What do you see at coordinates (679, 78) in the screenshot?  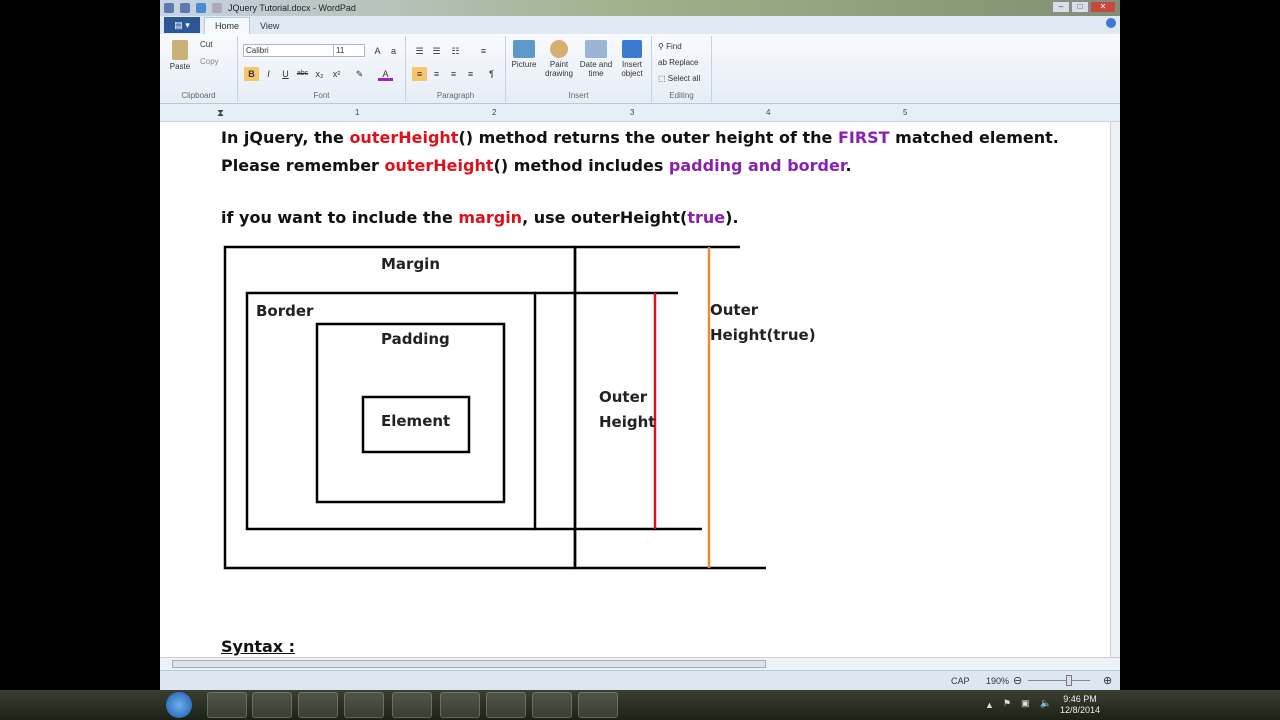 I see `select-all-button: ⬚ Select all` at bounding box center [679, 78].